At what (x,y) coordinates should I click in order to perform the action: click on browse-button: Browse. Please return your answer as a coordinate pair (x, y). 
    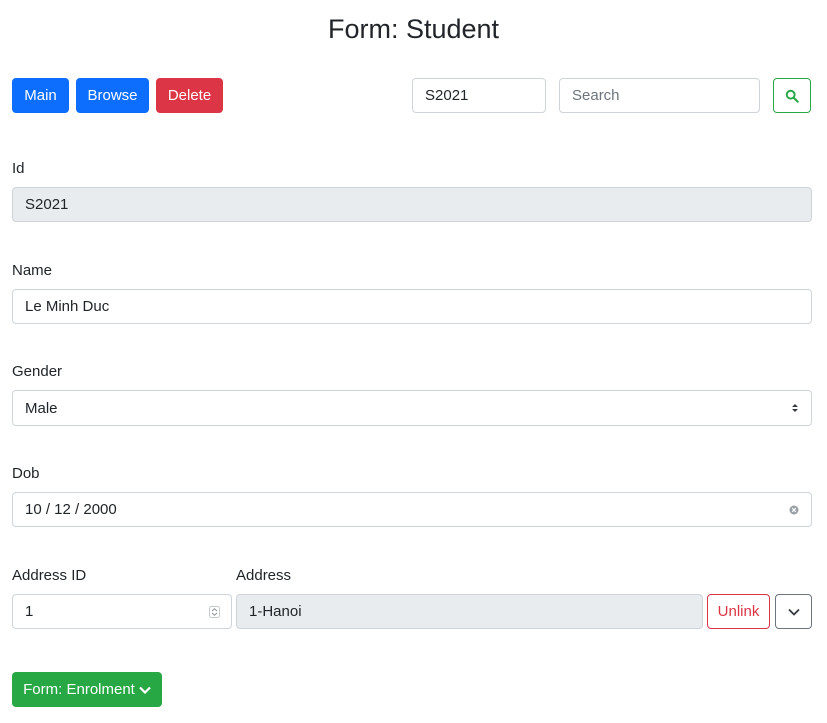
    Looking at the image, I should click on (112, 95).